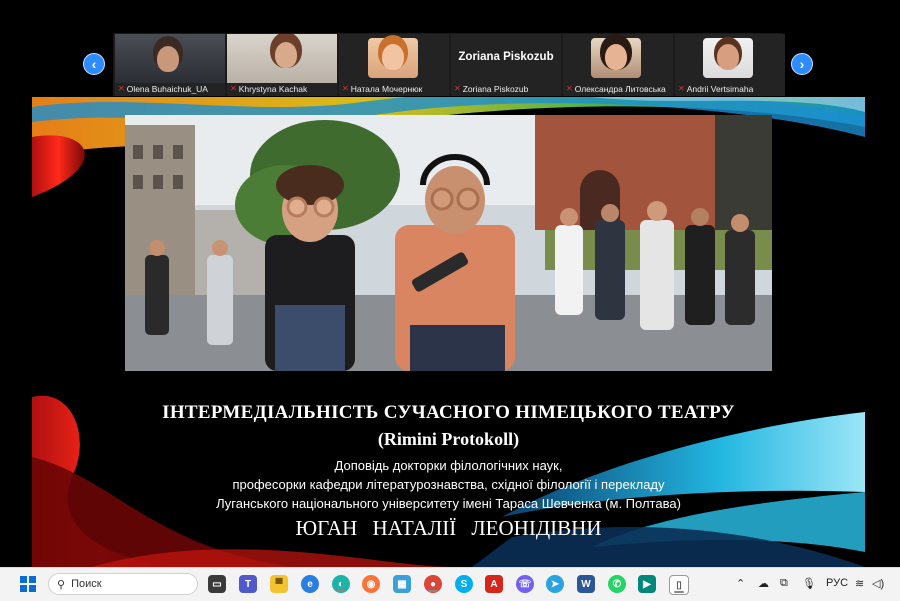 The width and height of the screenshot is (900, 601). Describe the element at coordinates (586, 584) in the screenshot. I see `word-icon: W` at that location.